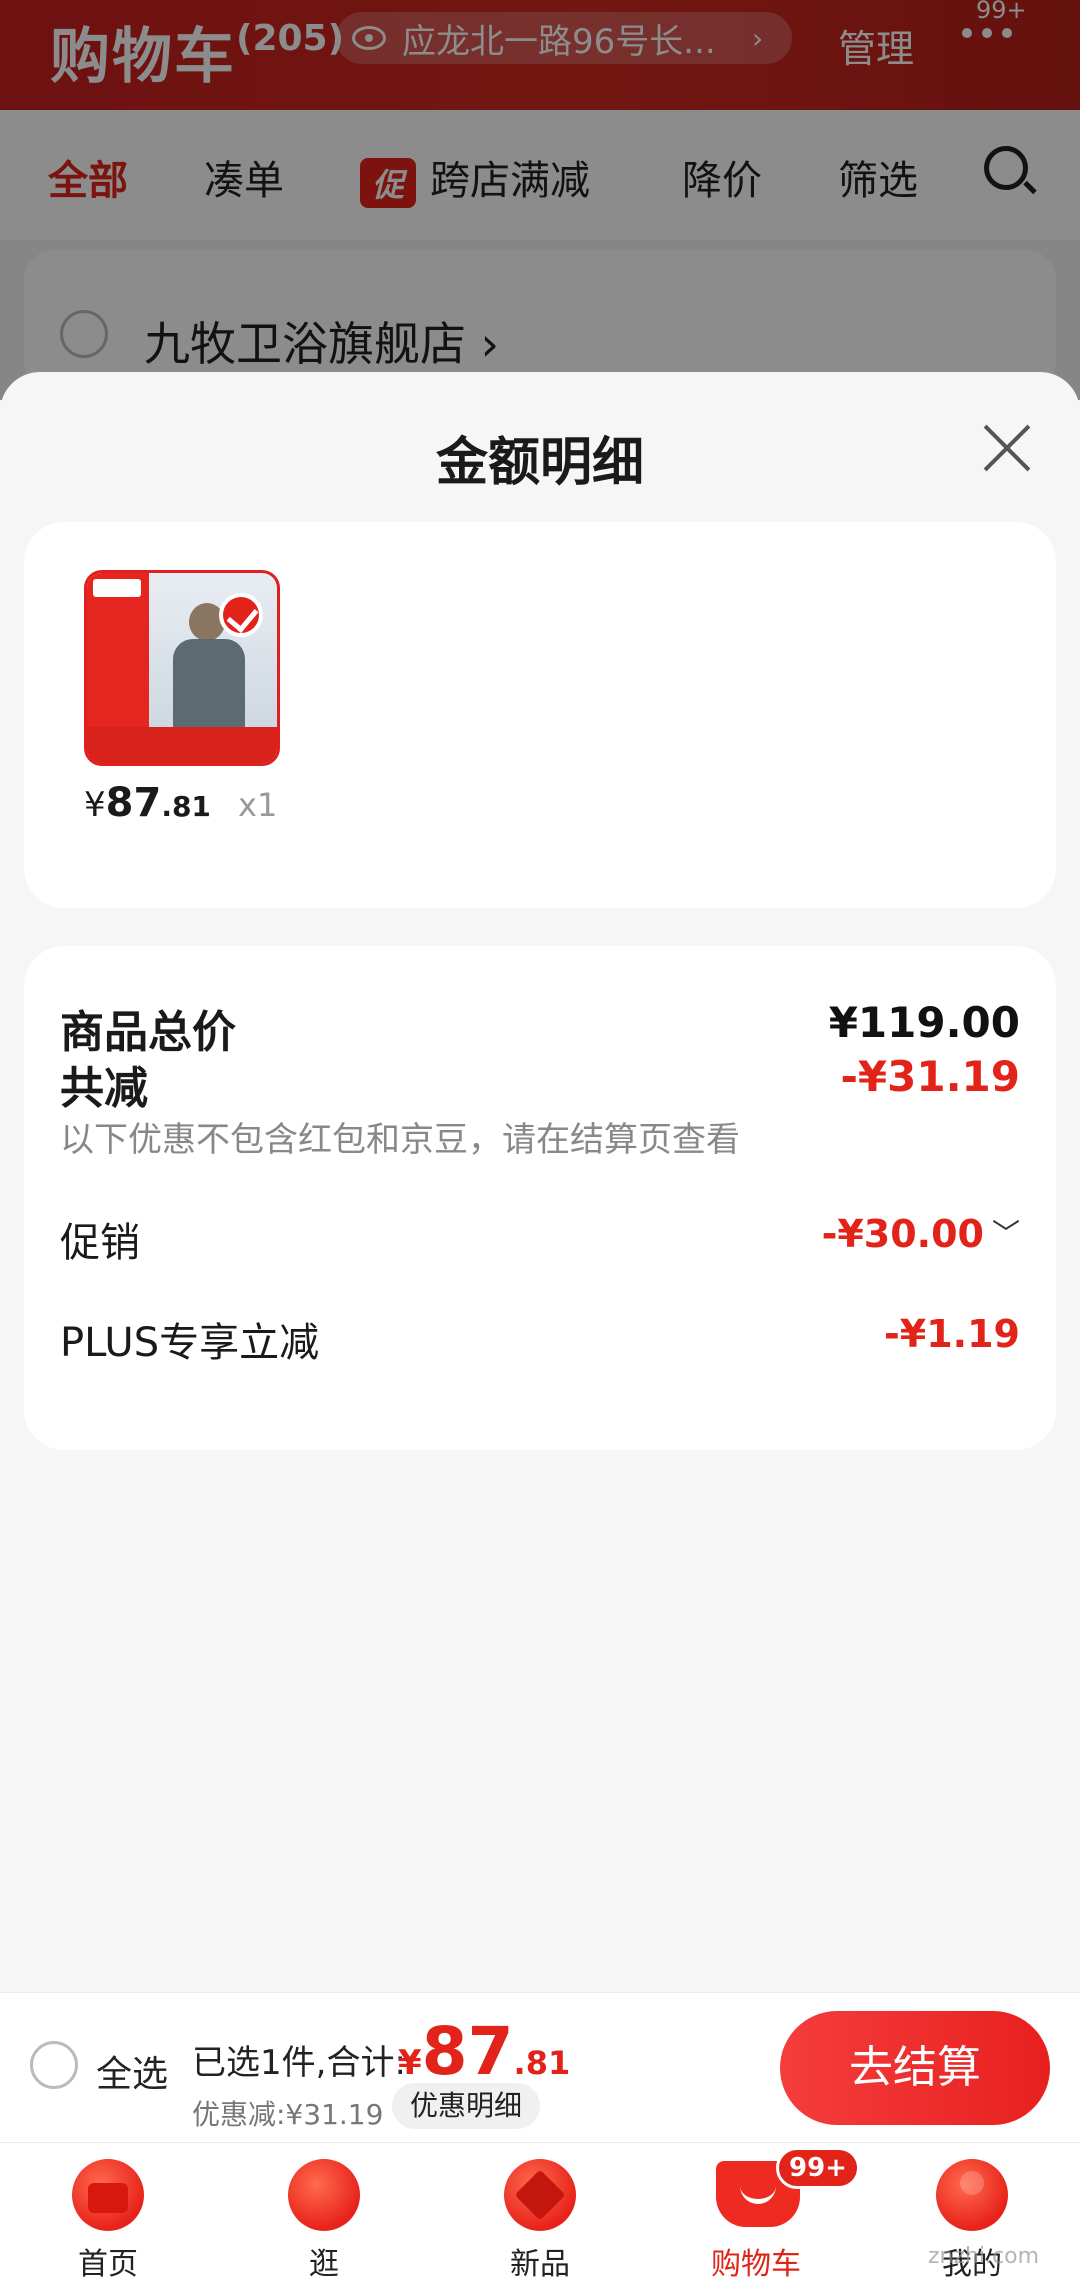  I want to click on tab-browse: 逛, so click(324, 2217).